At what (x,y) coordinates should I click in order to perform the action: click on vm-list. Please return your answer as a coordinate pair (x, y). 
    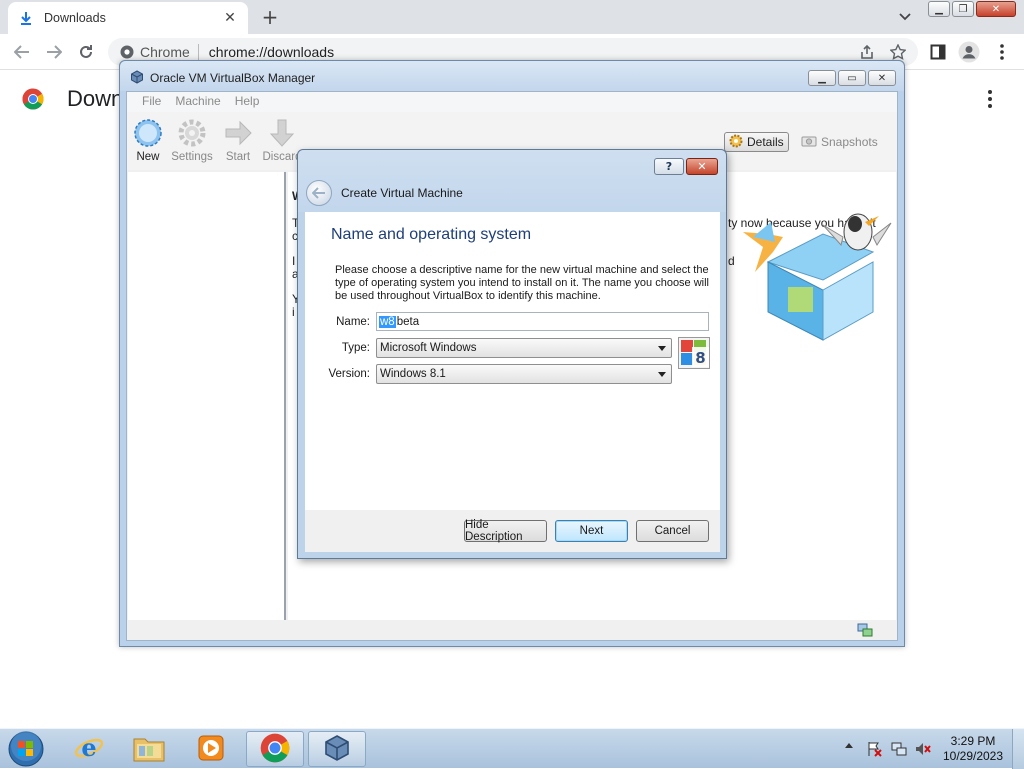
    Looking at the image, I should click on (207, 396).